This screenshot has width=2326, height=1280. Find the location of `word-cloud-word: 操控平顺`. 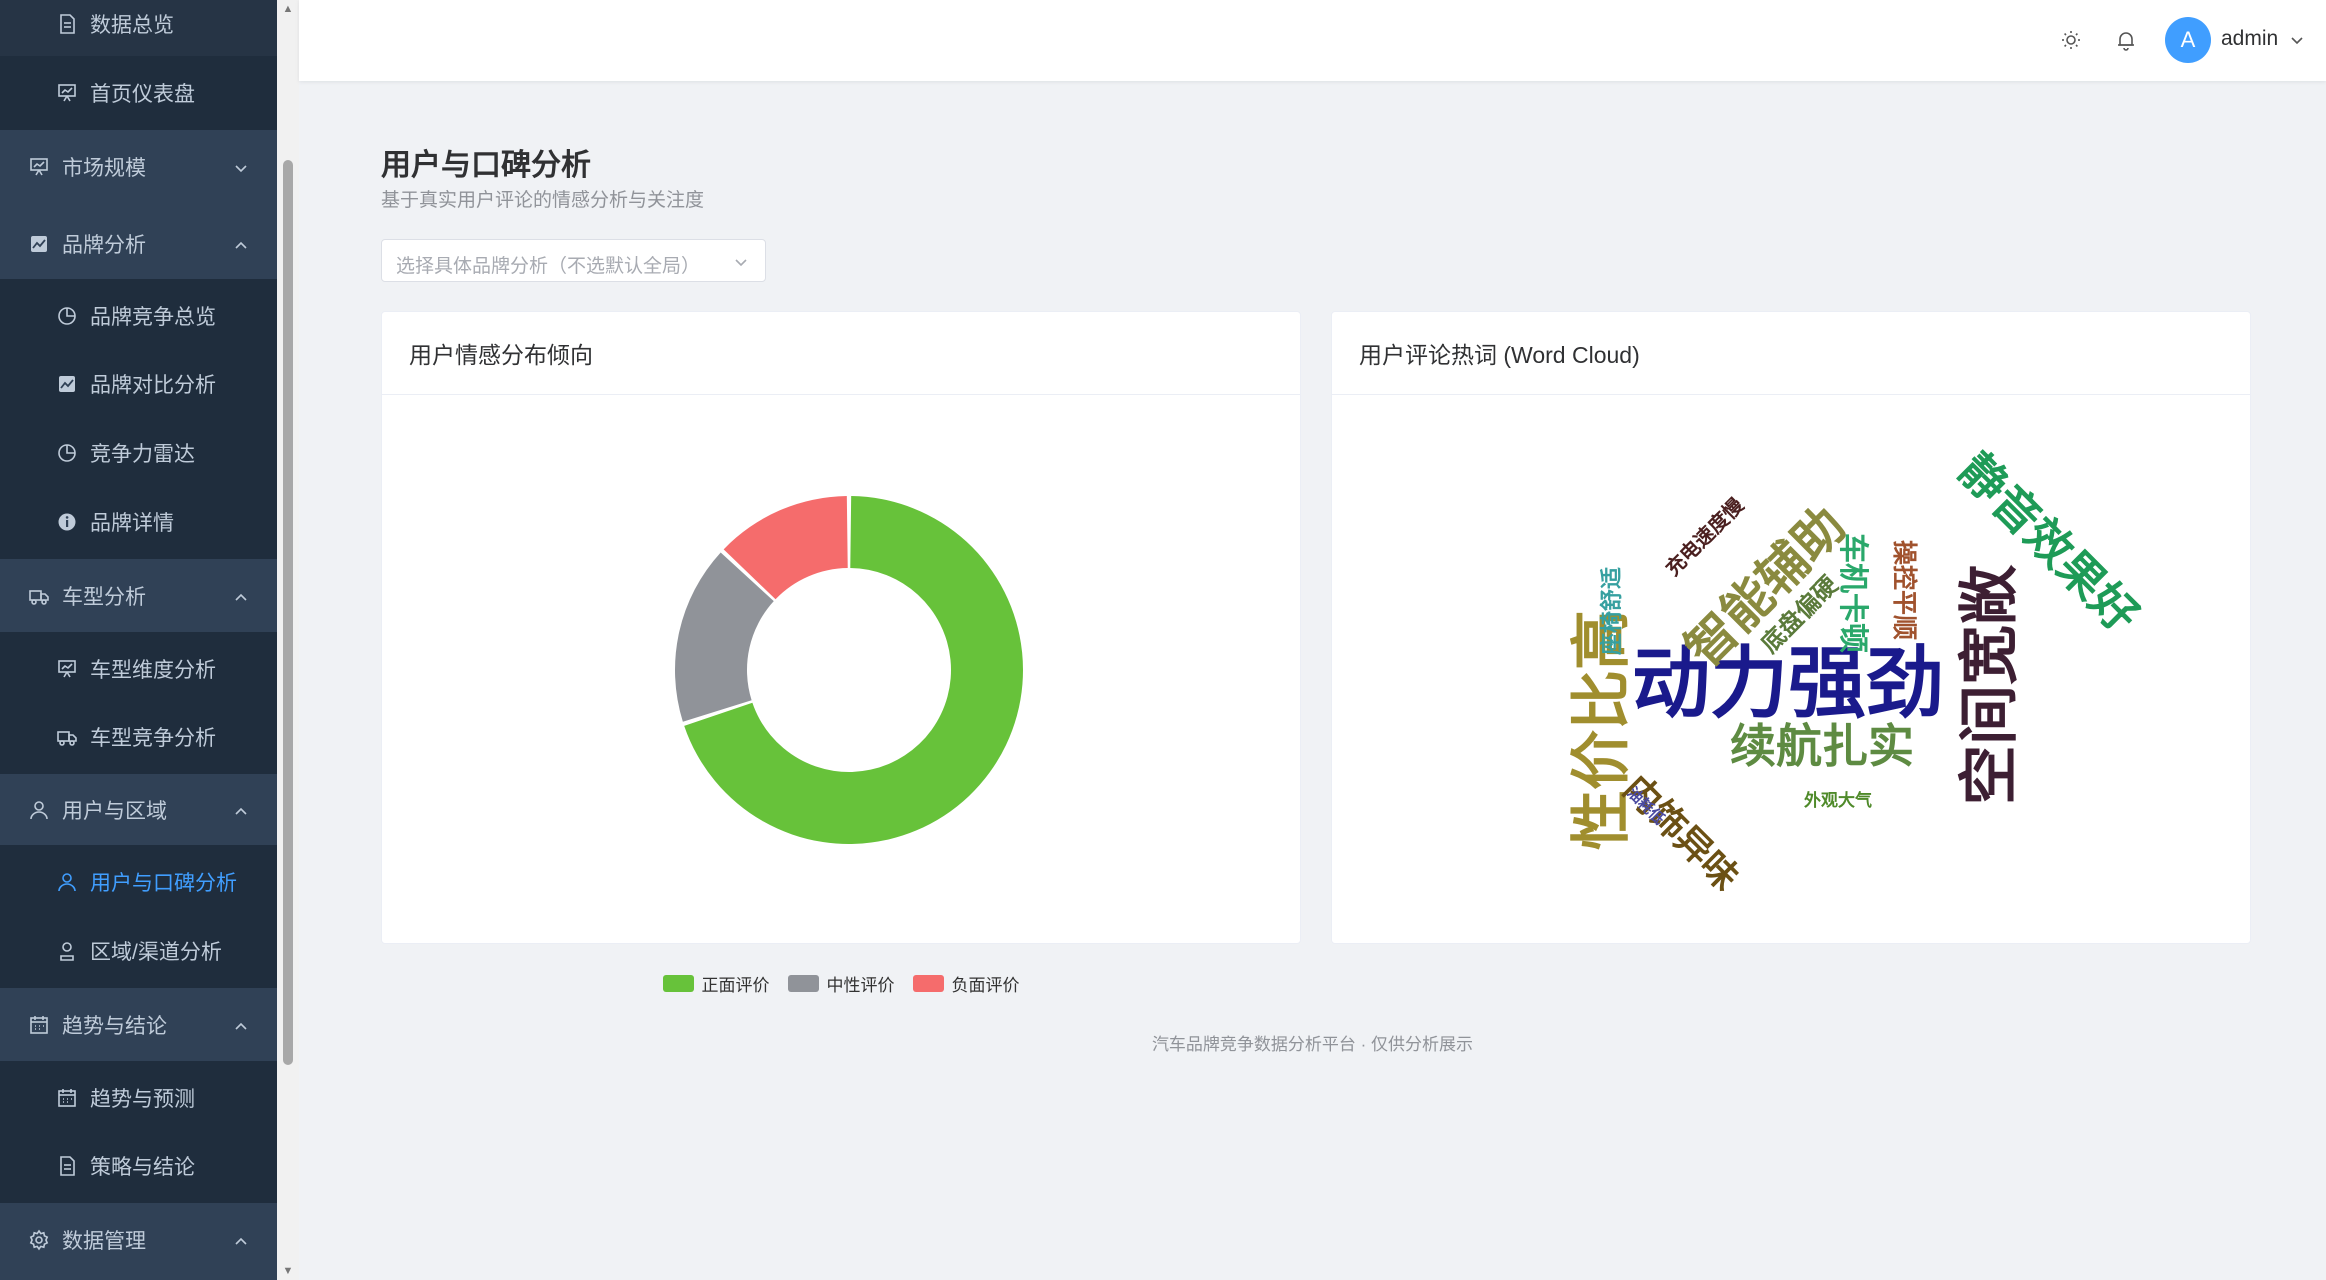

word-cloud-word: 操控平顺 is located at coordinates (1904, 590).